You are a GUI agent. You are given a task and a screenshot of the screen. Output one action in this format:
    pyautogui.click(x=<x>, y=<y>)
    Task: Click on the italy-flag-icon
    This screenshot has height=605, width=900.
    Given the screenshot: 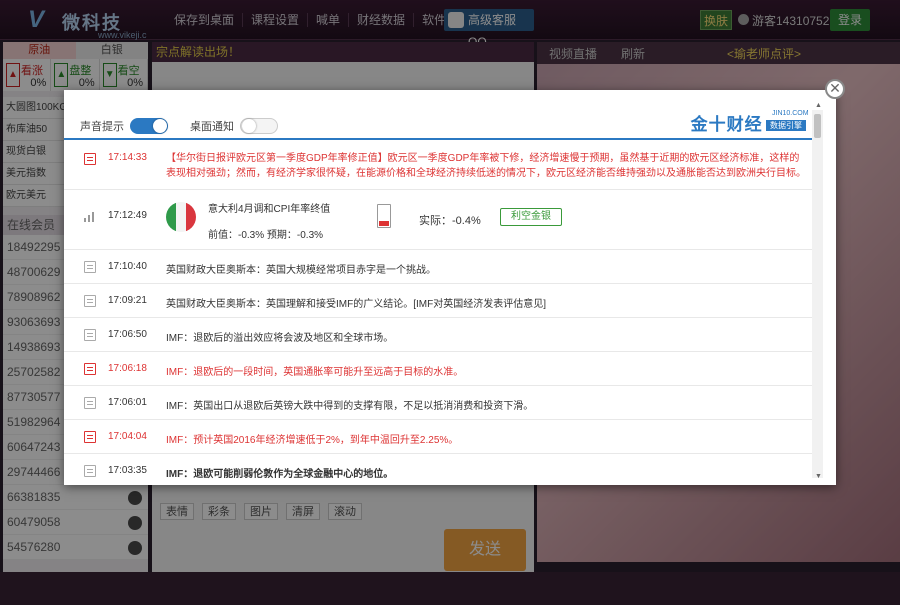 What is the action you would take?
    pyautogui.click(x=181, y=217)
    